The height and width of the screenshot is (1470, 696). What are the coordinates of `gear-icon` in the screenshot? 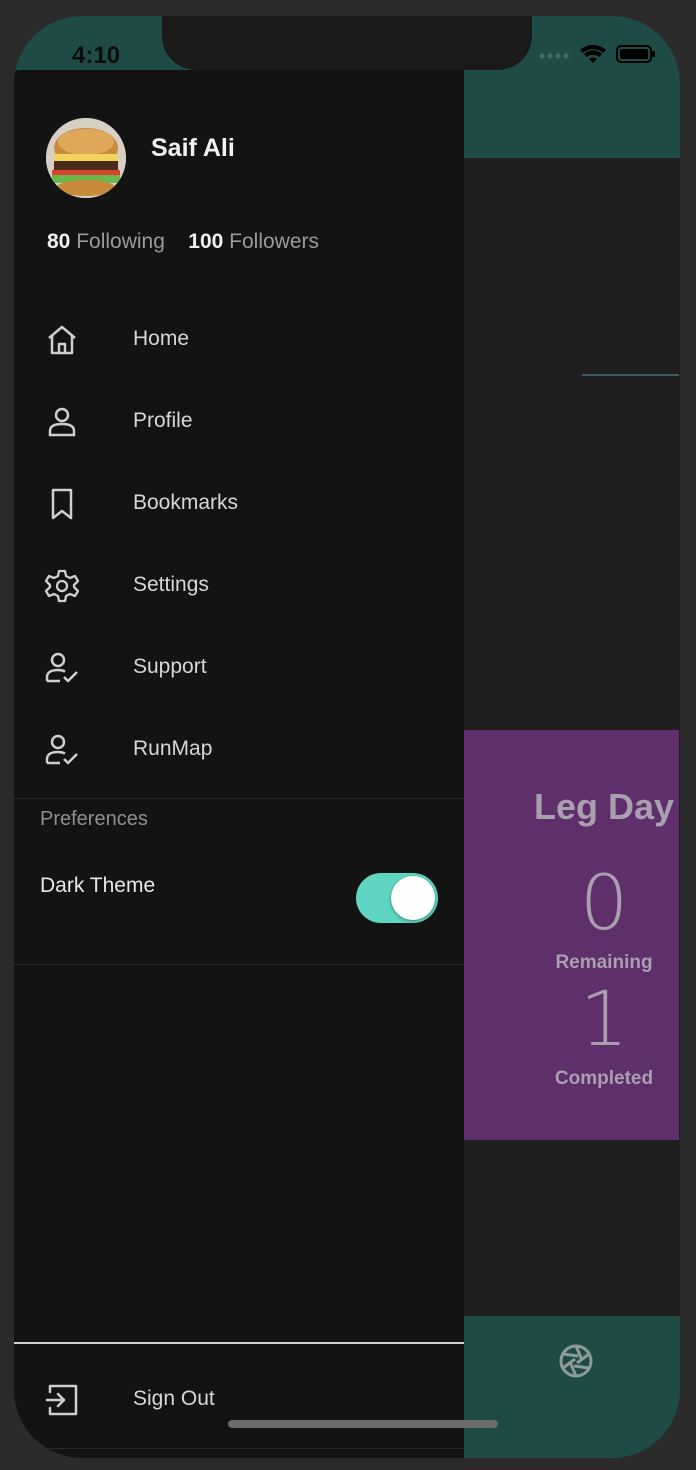 It's located at (62, 586).